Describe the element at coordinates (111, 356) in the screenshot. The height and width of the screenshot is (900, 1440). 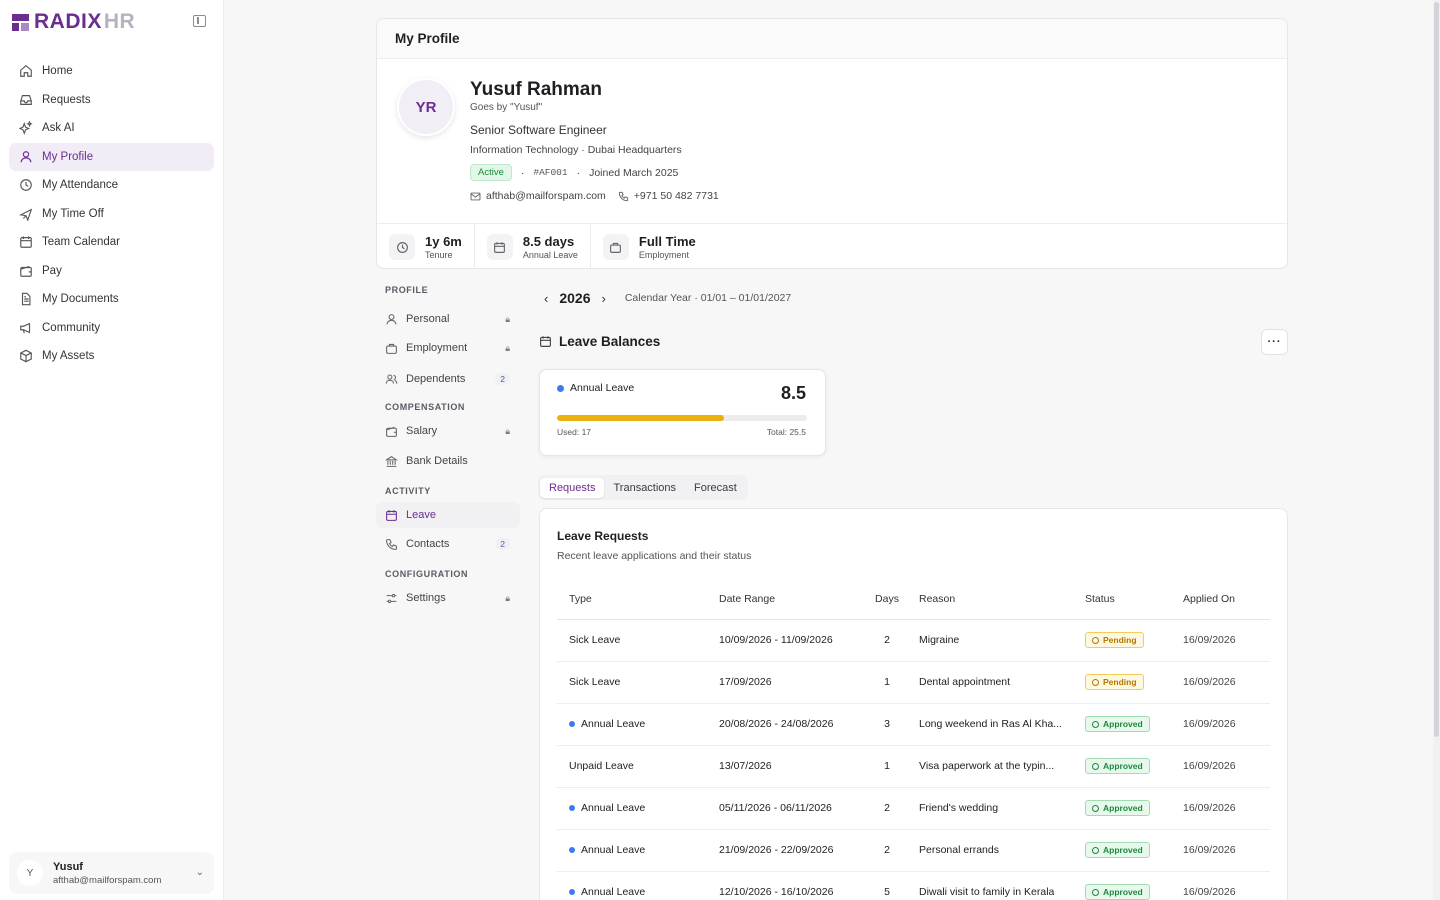
I see `nav-item-my-assets: My Assets` at that location.